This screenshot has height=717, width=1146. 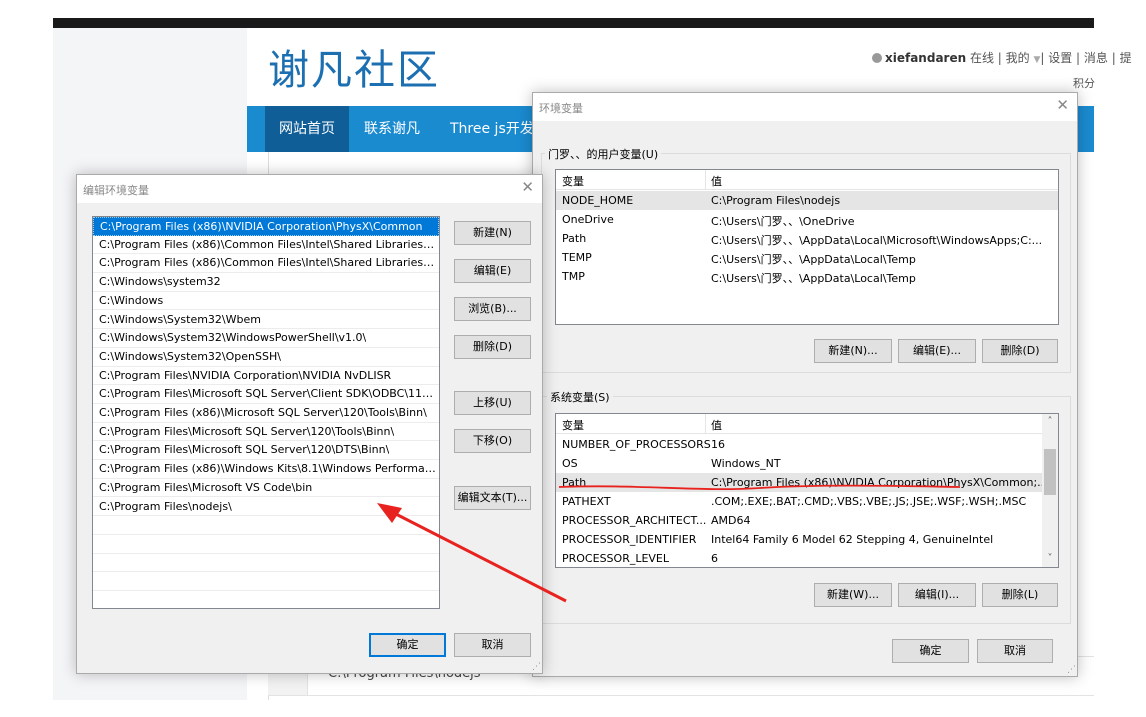 What do you see at coordinates (807, 219) in the screenshot?
I see `user-var-row: OneDrive C:\Users\门罗、、\OneDrive` at bounding box center [807, 219].